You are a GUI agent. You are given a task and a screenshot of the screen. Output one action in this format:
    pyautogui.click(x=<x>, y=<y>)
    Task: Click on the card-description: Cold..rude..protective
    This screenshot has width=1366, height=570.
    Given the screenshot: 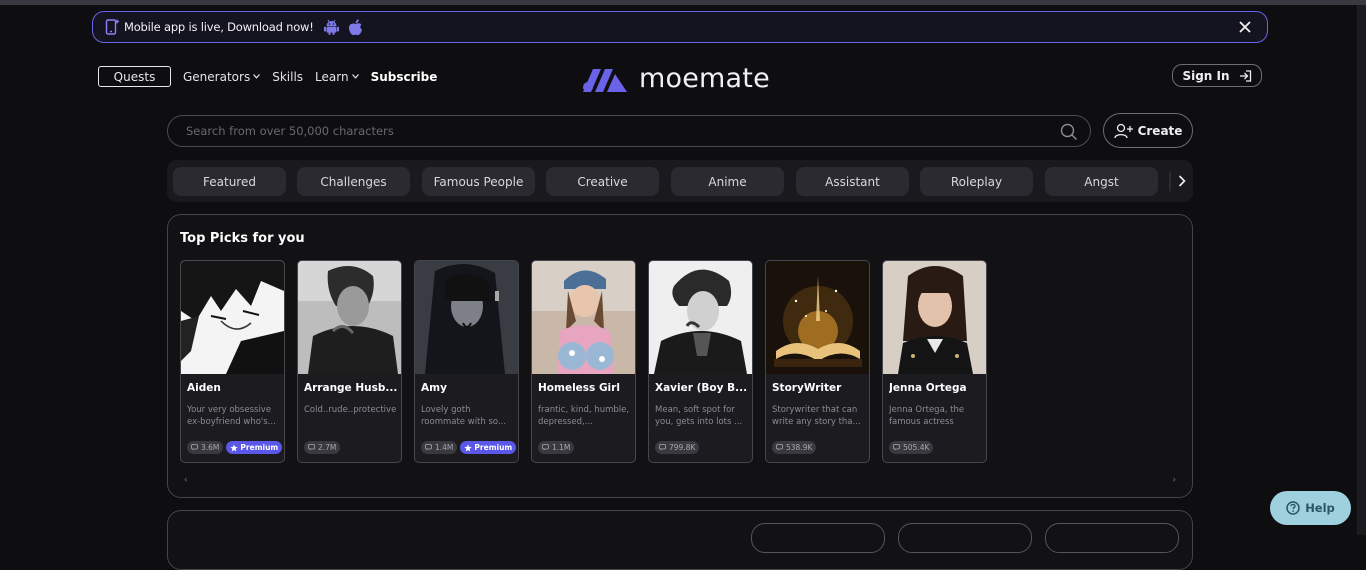 What is the action you would take?
    pyautogui.click(x=350, y=410)
    